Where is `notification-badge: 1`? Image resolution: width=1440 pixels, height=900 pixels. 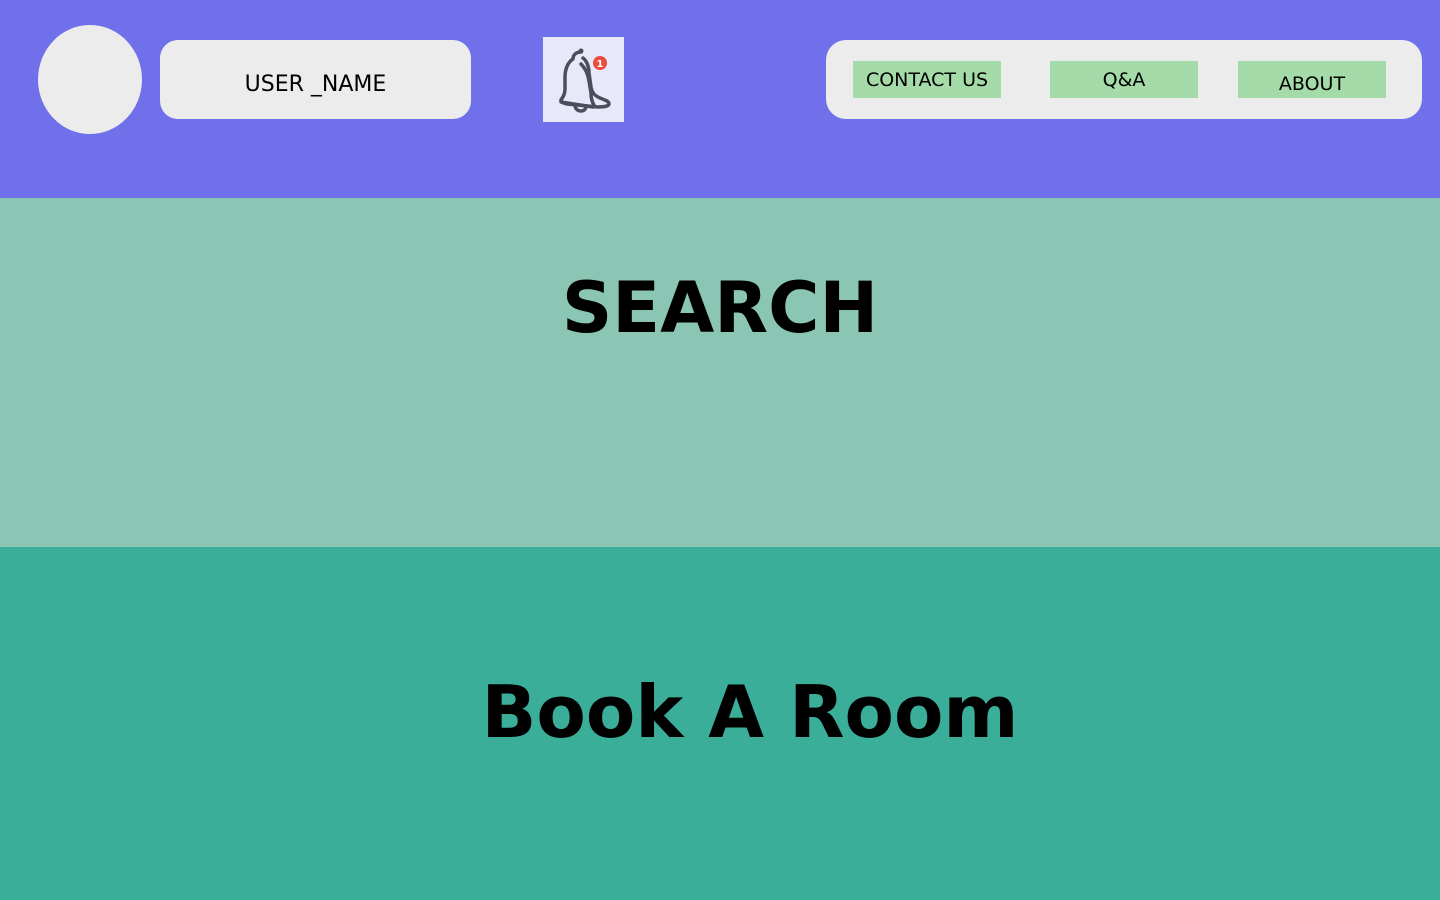
notification-badge: 1 is located at coordinates (600, 63).